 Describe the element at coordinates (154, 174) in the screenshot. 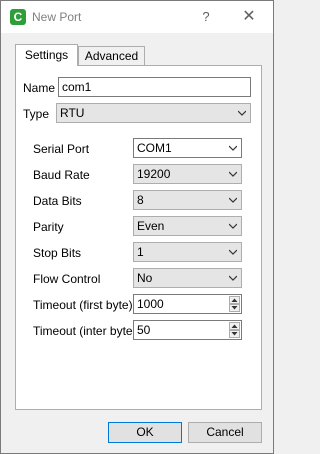

I see `baud-rate-value: 19200` at that location.